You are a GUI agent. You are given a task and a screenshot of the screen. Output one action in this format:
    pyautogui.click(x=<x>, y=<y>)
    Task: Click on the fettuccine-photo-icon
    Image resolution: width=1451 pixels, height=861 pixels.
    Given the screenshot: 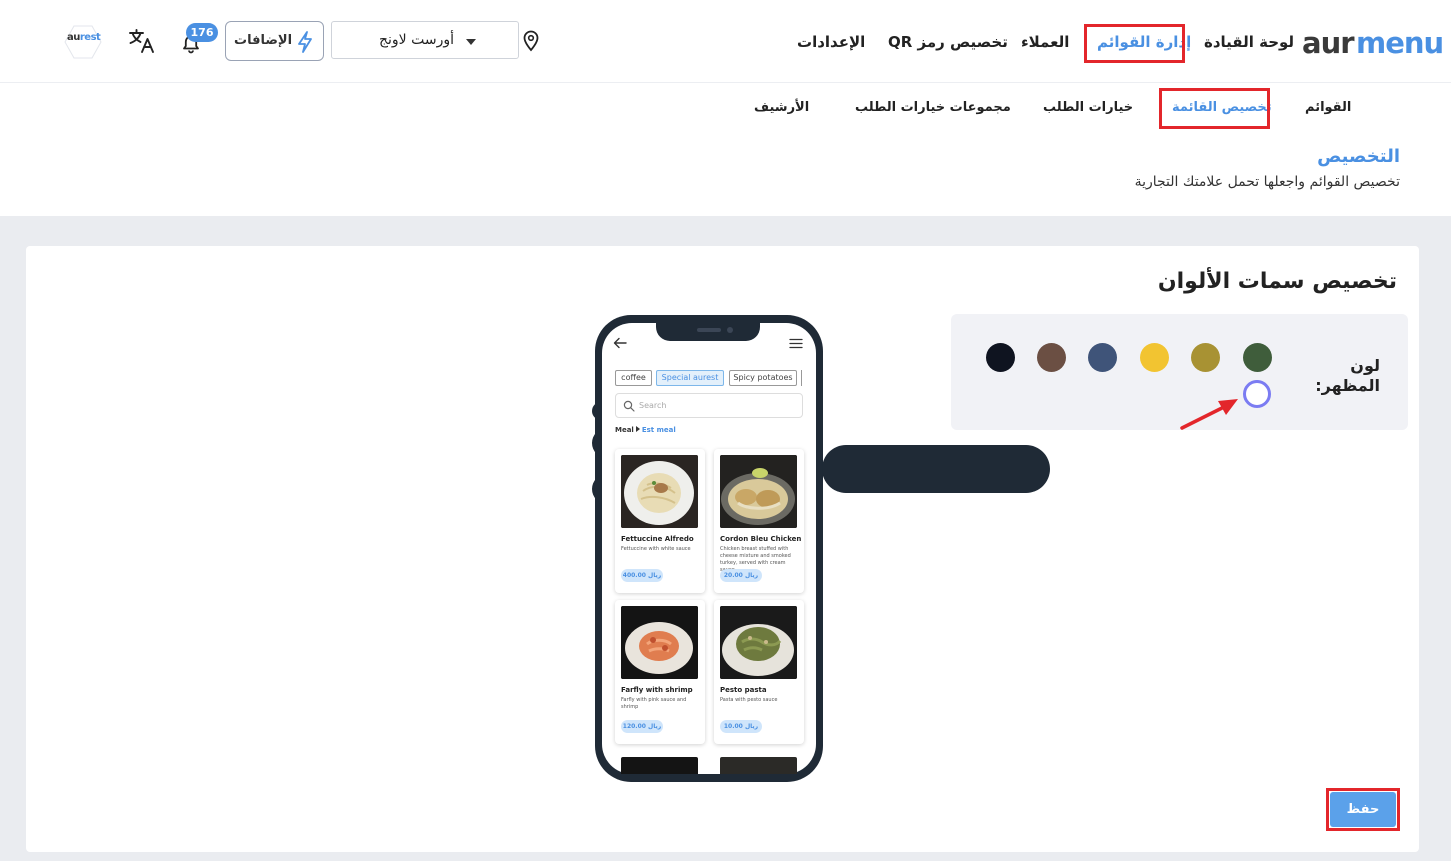 What is the action you would take?
    pyautogui.click(x=659, y=491)
    